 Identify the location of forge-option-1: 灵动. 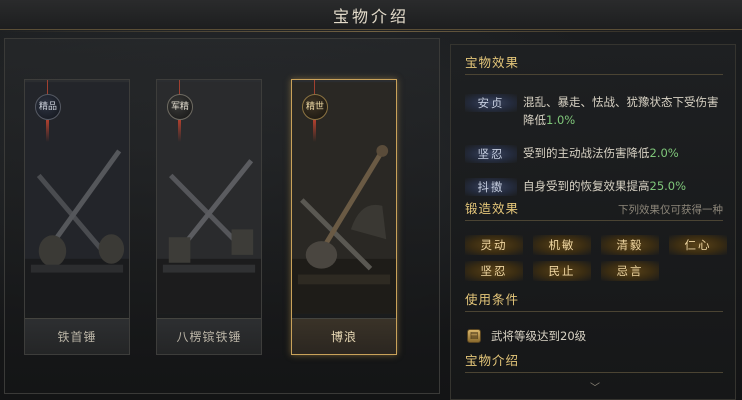
(494, 245).